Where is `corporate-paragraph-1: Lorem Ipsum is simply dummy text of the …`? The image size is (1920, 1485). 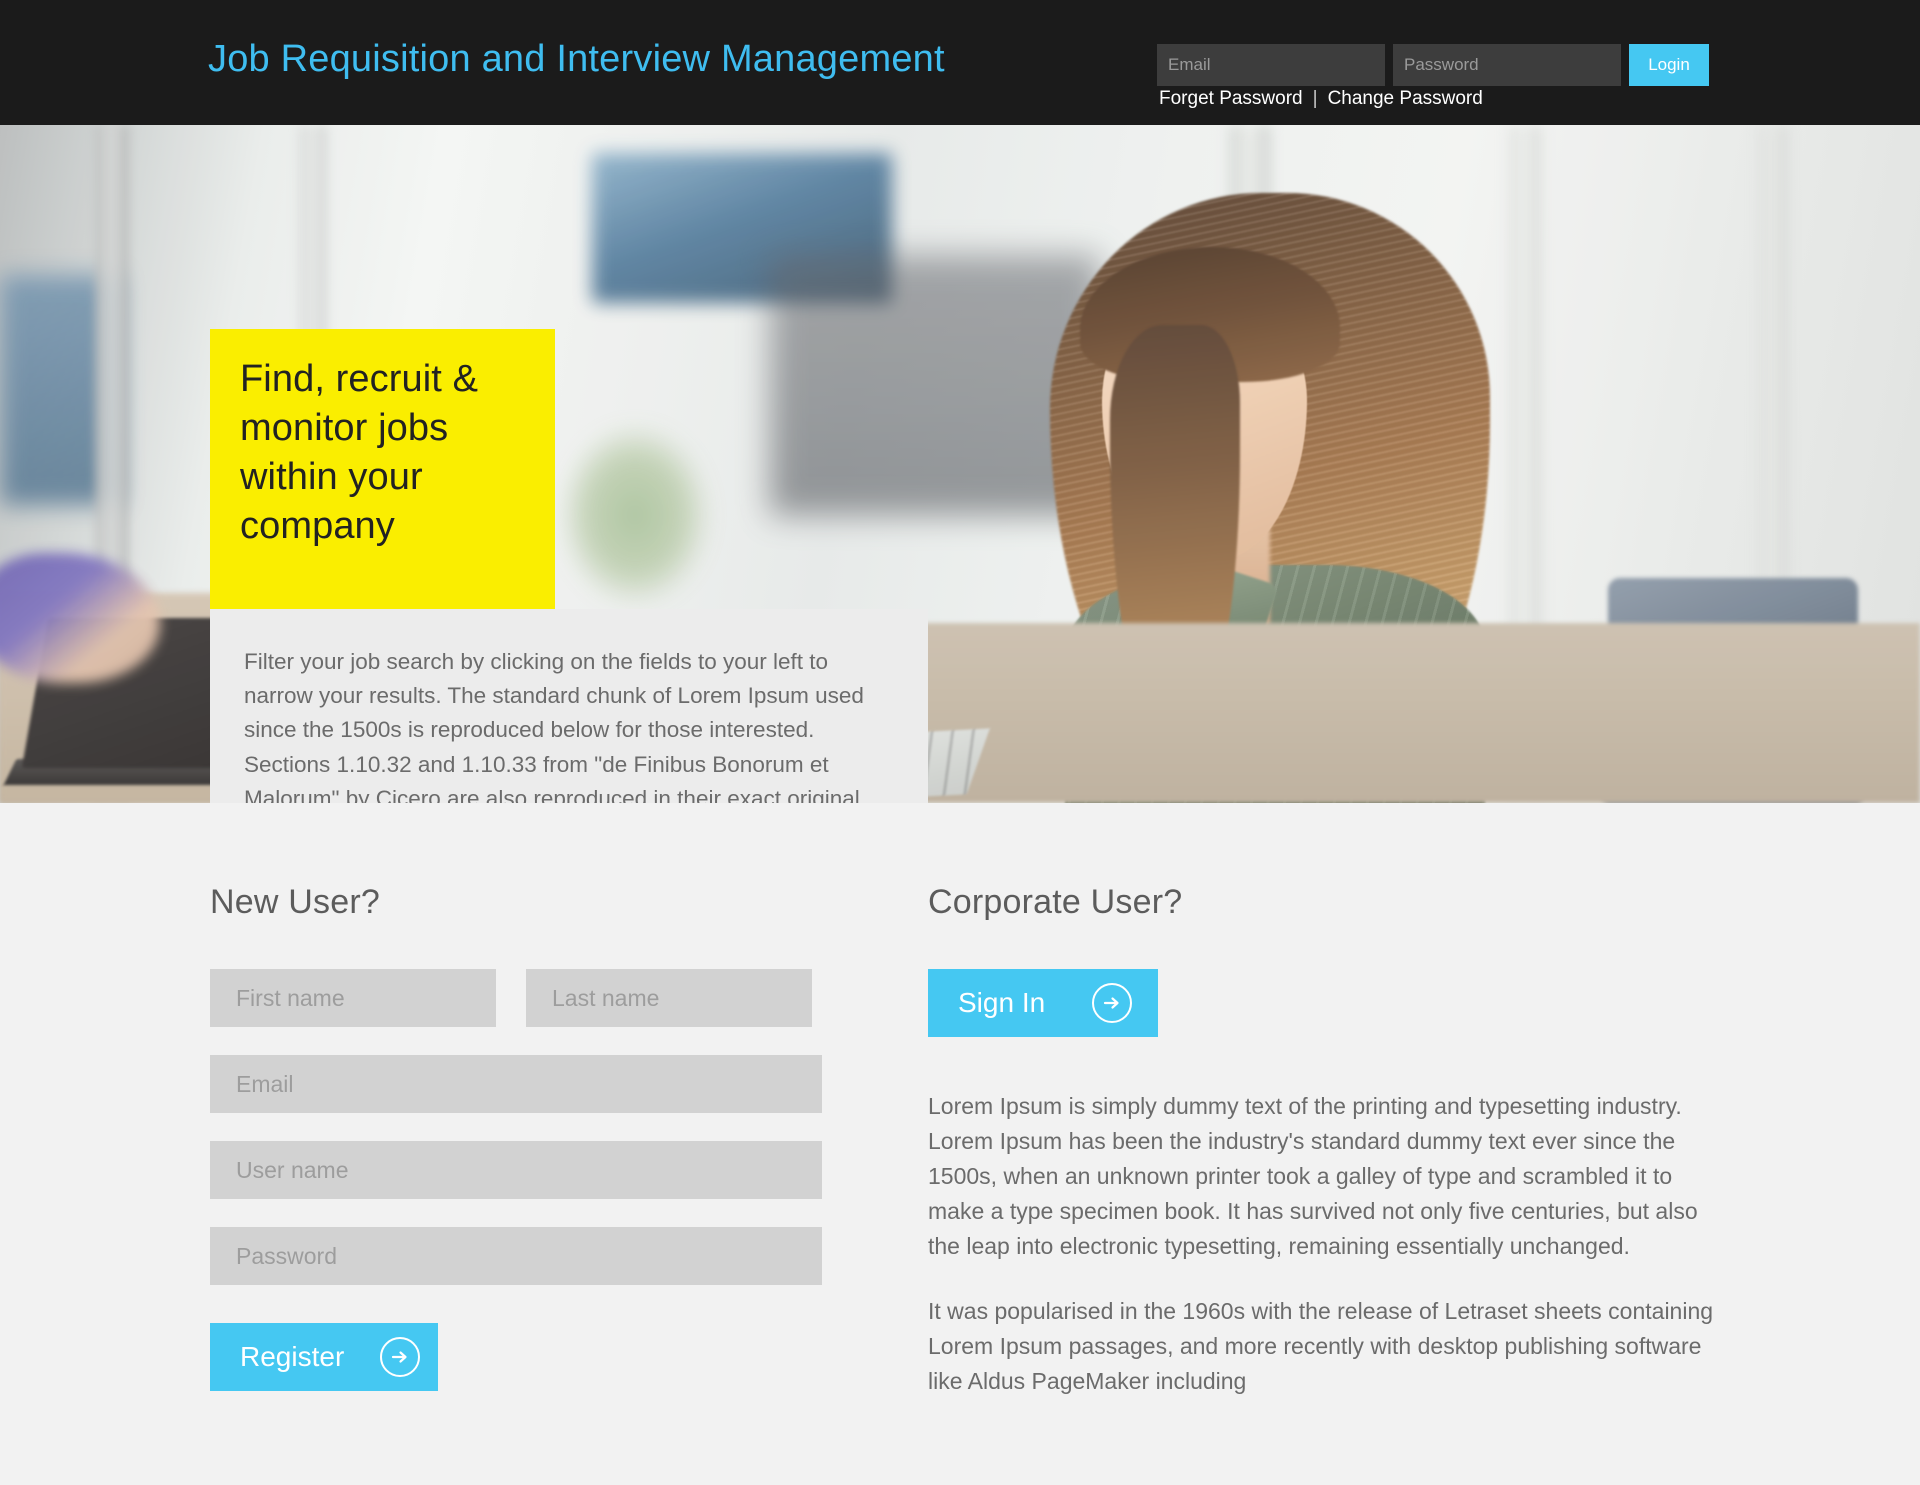 corporate-paragraph-1: Lorem Ipsum is simply dummy text of the … is located at coordinates (1313, 1176).